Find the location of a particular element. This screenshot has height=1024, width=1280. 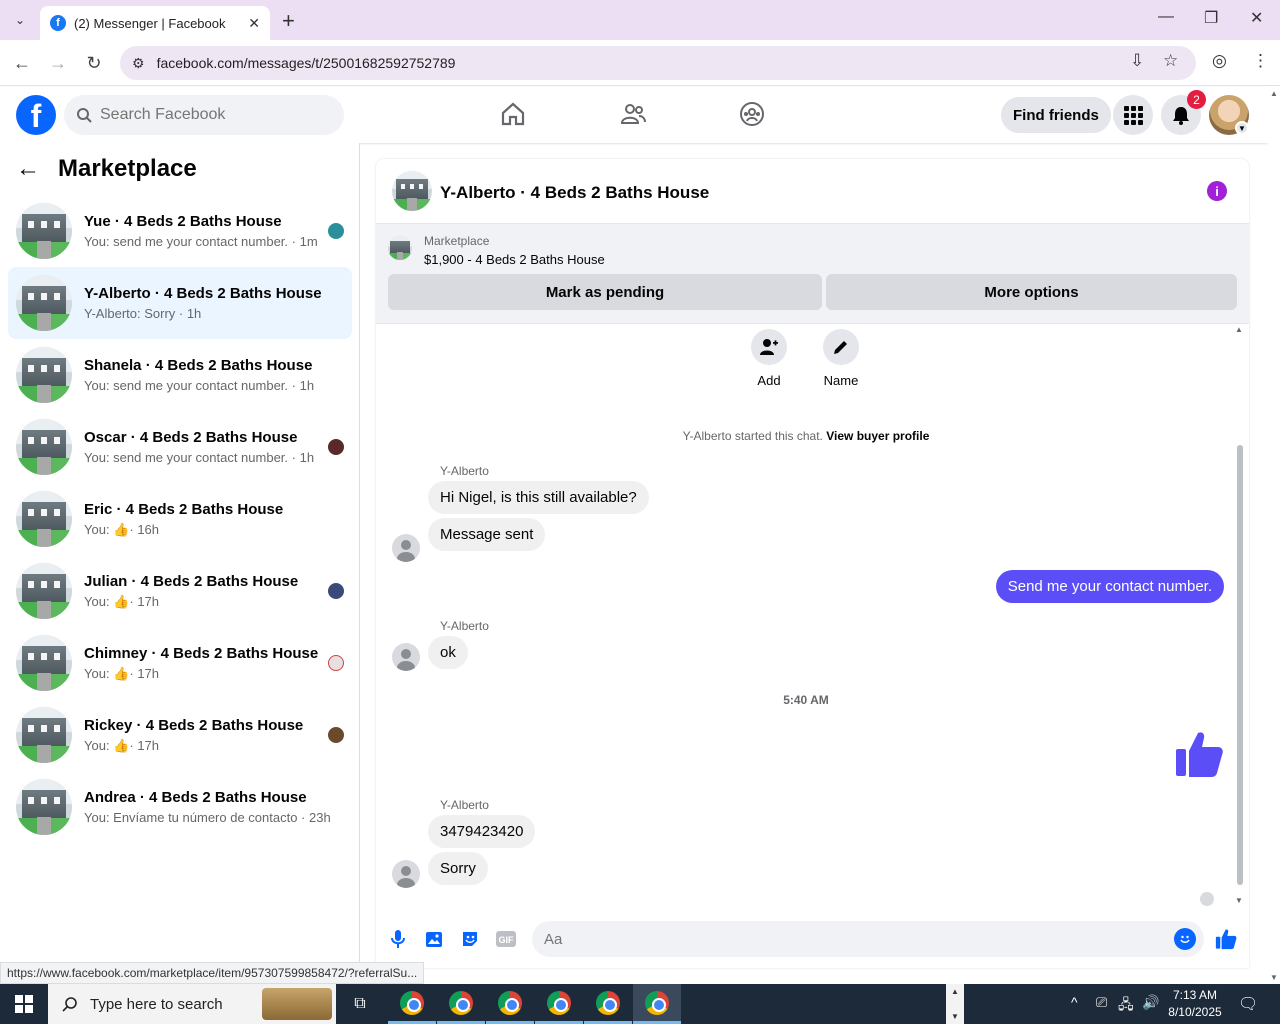

name-chat-action: Name is located at coordinates (841, 358).